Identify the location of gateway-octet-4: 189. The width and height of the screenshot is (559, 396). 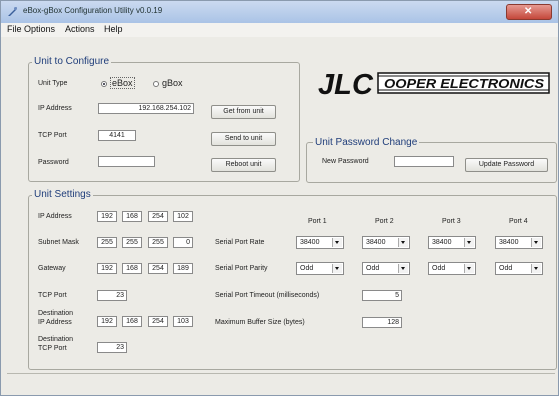
(183, 268).